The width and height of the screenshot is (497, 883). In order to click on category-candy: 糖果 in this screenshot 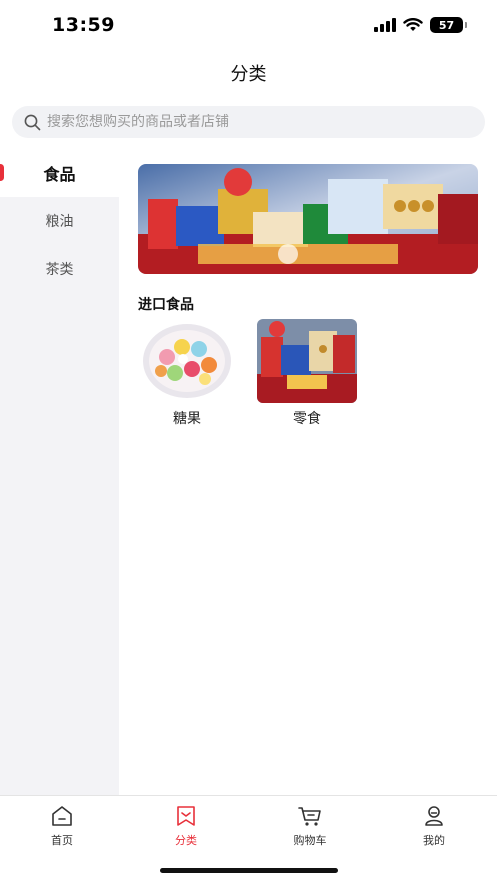, I will do `click(187, 373)`.